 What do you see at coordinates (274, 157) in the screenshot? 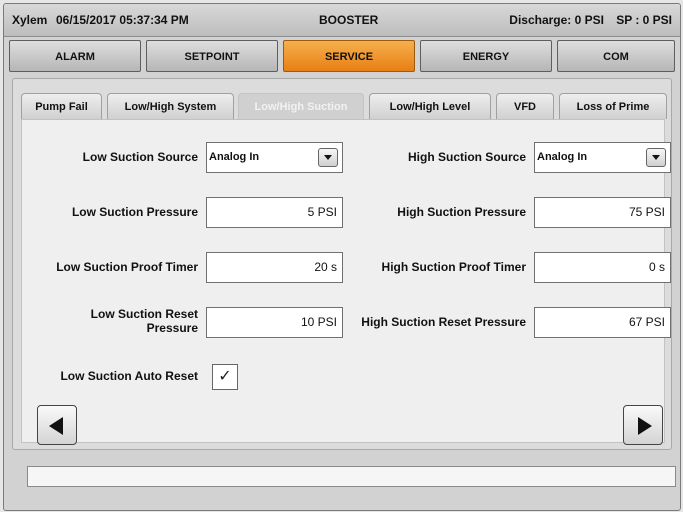
I see `low-suction-source-select: Analog In` at bounding box center [274, 157].